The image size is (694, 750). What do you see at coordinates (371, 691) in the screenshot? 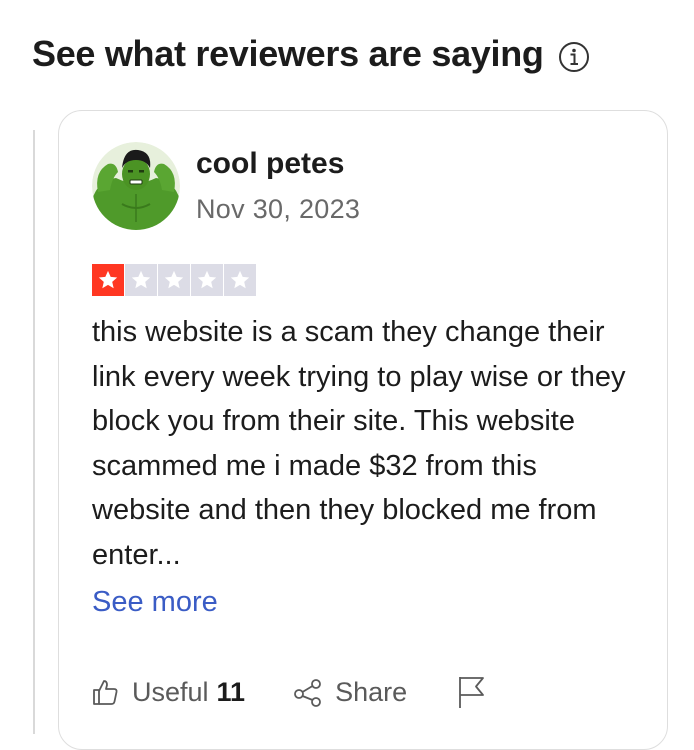
I see `share-label: Share` at bounding box center [371, 691].